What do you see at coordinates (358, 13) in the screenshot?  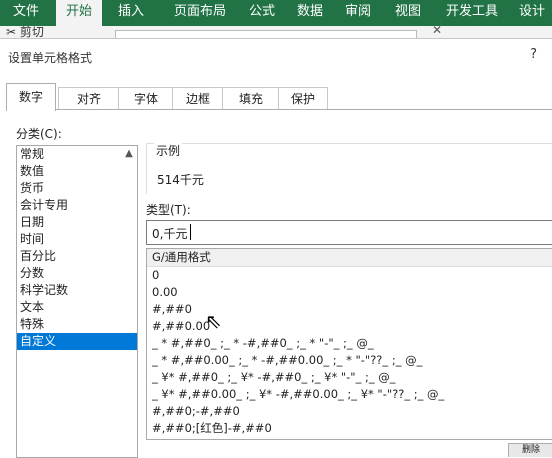 I see `ribbon-tab-review: 审阅` at bounding box center [358, 13].